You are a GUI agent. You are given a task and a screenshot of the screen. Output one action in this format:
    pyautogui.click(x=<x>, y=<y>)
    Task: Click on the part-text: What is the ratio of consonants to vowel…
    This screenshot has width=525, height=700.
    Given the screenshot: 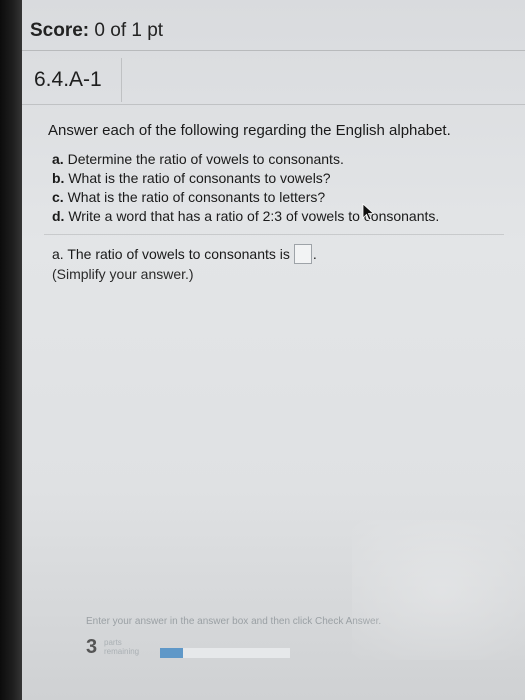 What is the action you would take?
    pyautogui.click(x=199, y=178)
    